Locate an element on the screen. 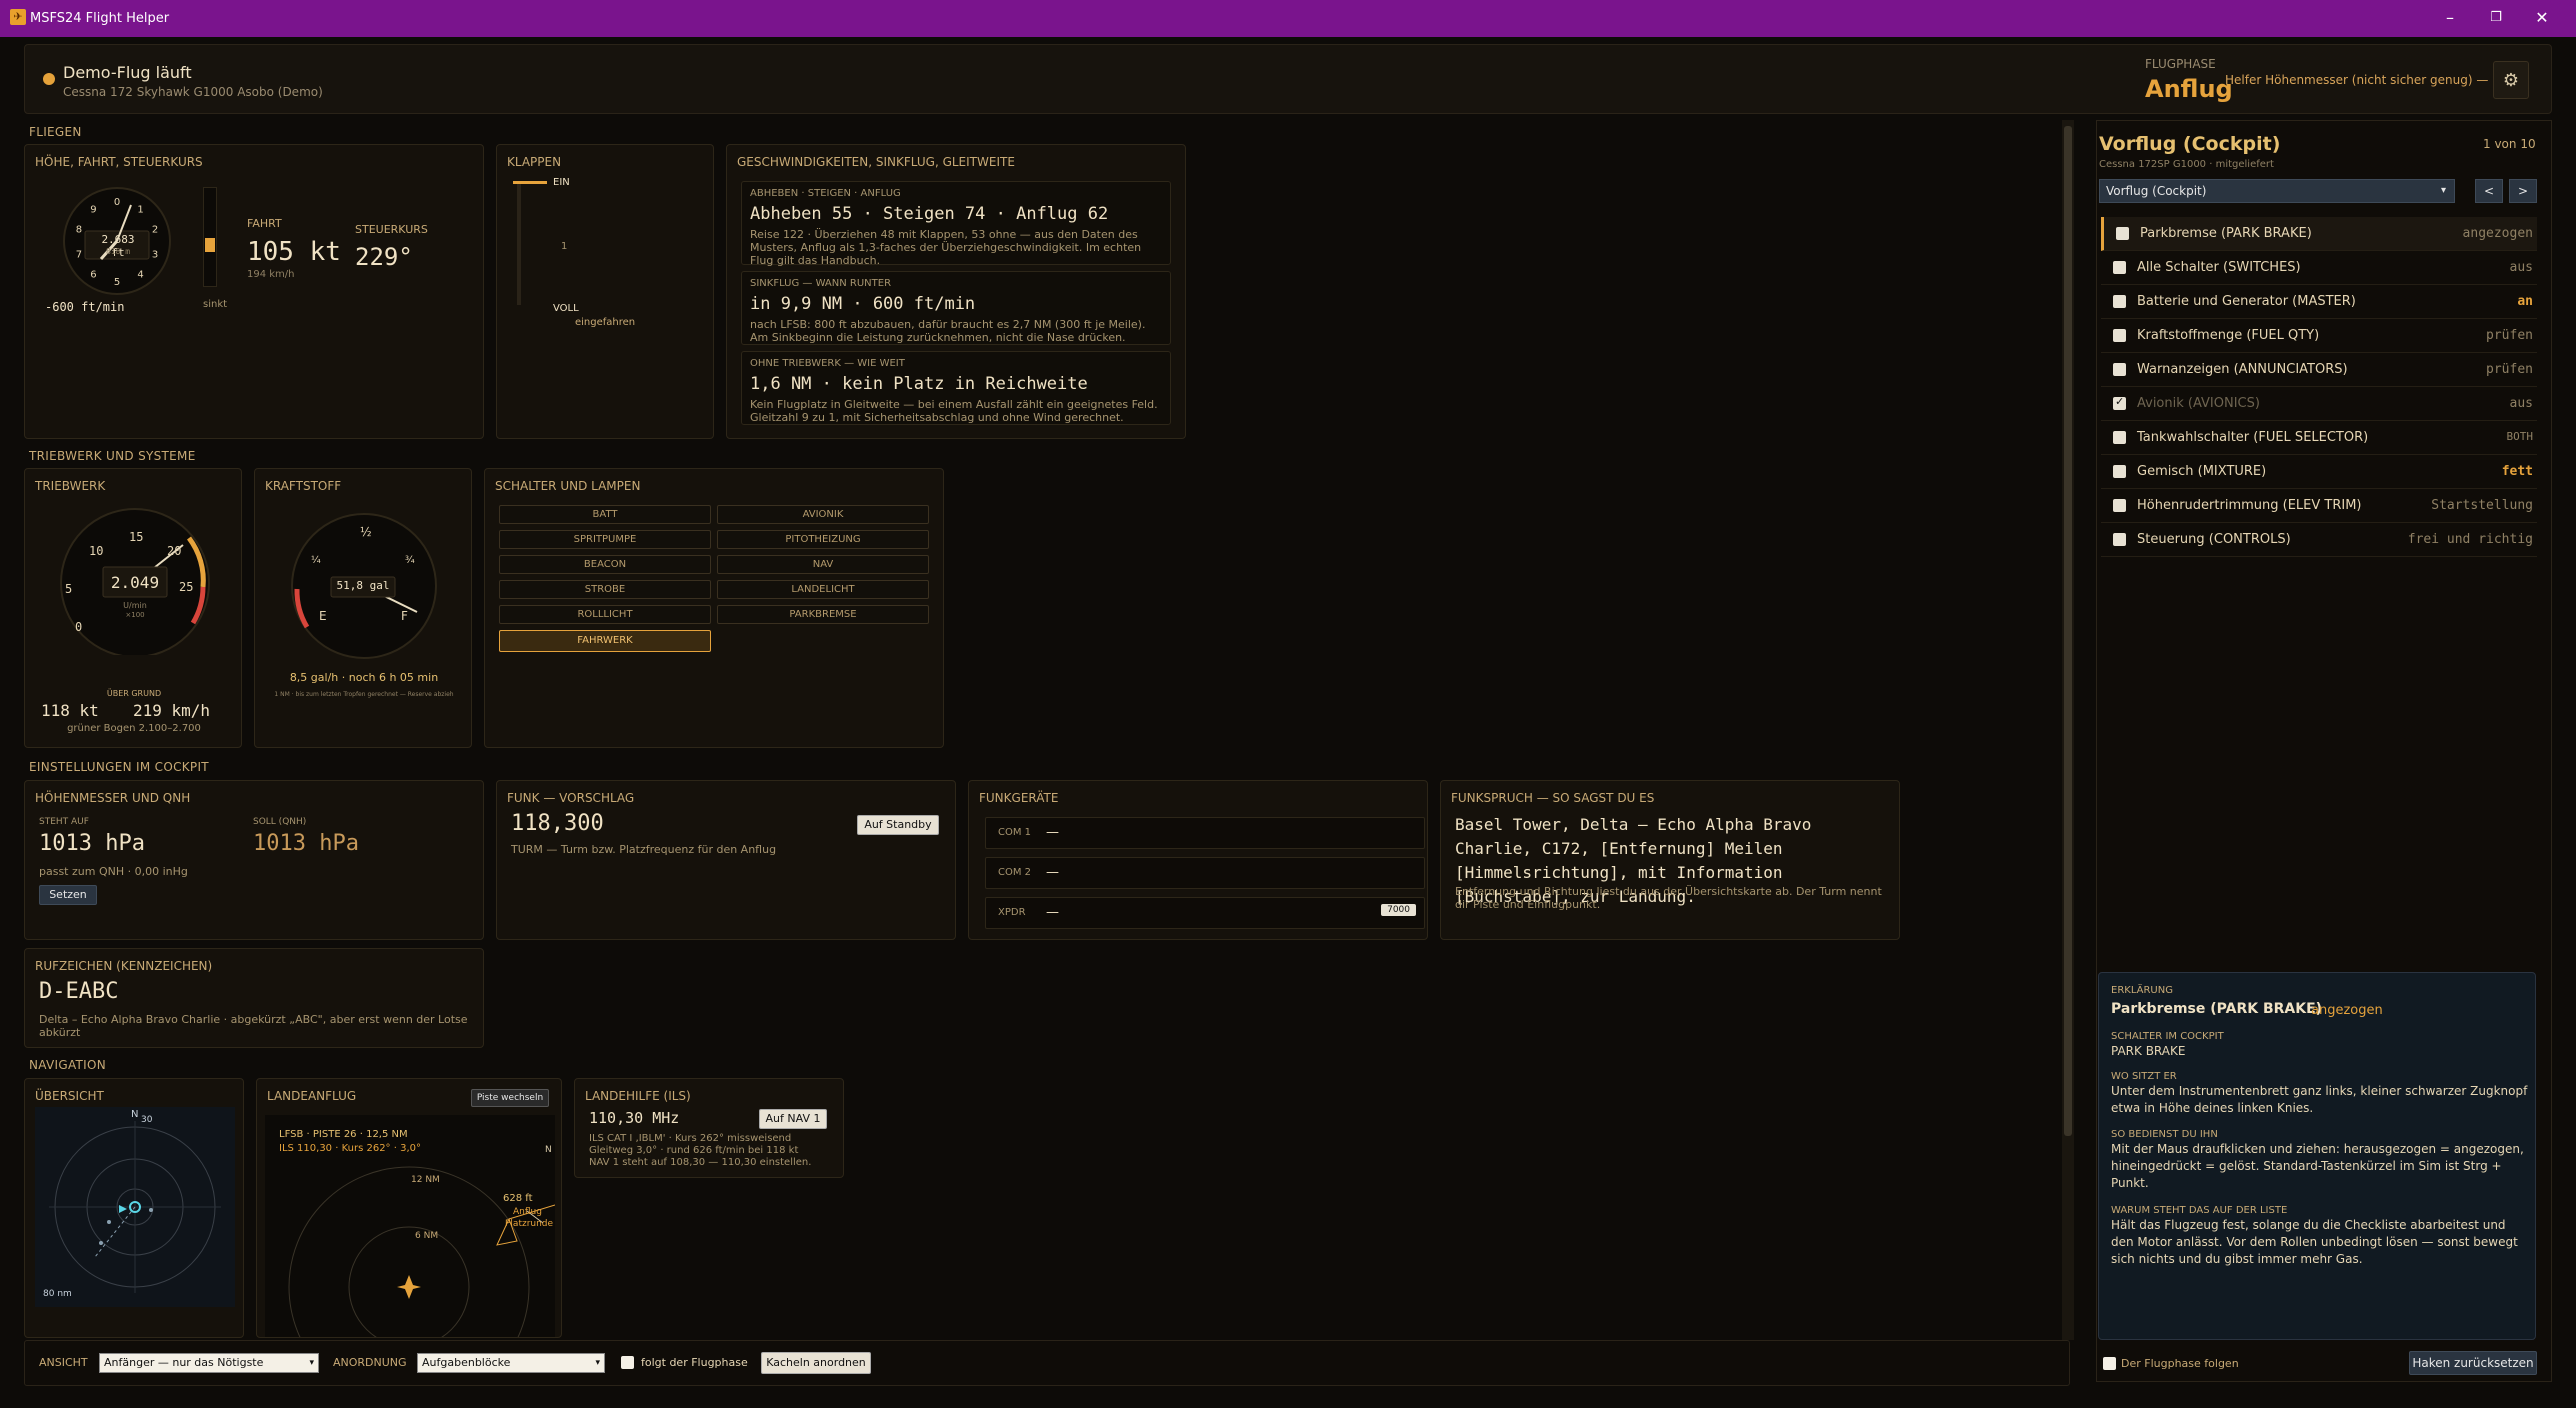  follow-phase-label: folgt der Flugphase is located at coordinates (694, 1362).